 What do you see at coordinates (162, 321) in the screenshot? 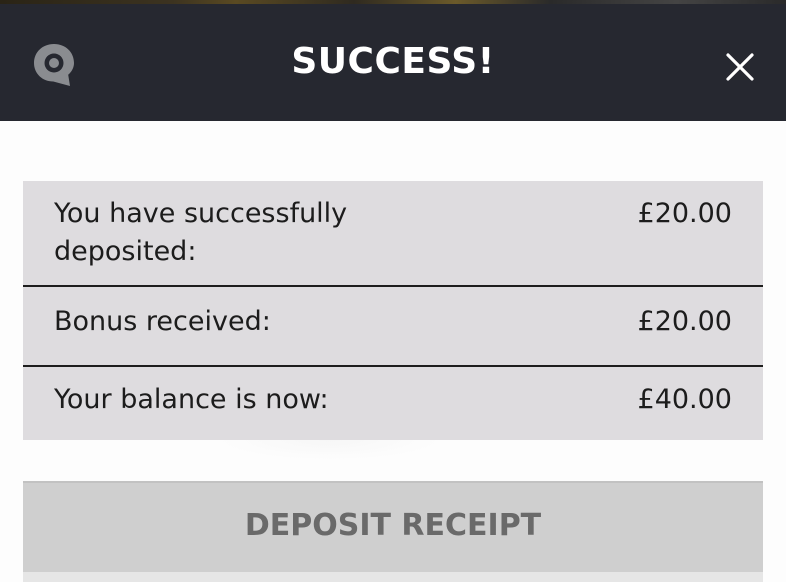
I see `bonus-label: Bonus received:` at bounding box center [162, 321].